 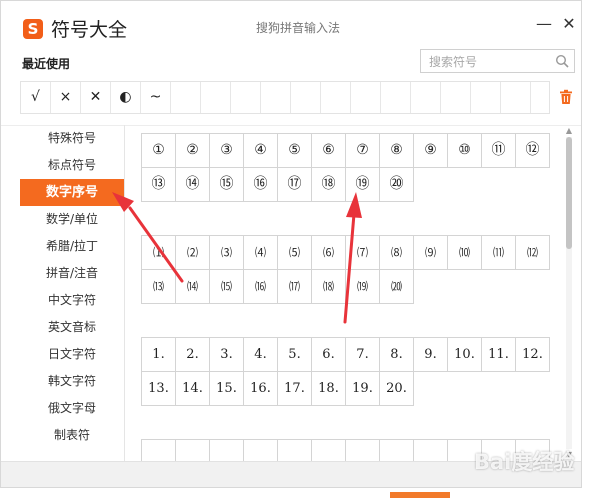 I want to click on symbol-cell: ⑴, so click(x=159, y=253).